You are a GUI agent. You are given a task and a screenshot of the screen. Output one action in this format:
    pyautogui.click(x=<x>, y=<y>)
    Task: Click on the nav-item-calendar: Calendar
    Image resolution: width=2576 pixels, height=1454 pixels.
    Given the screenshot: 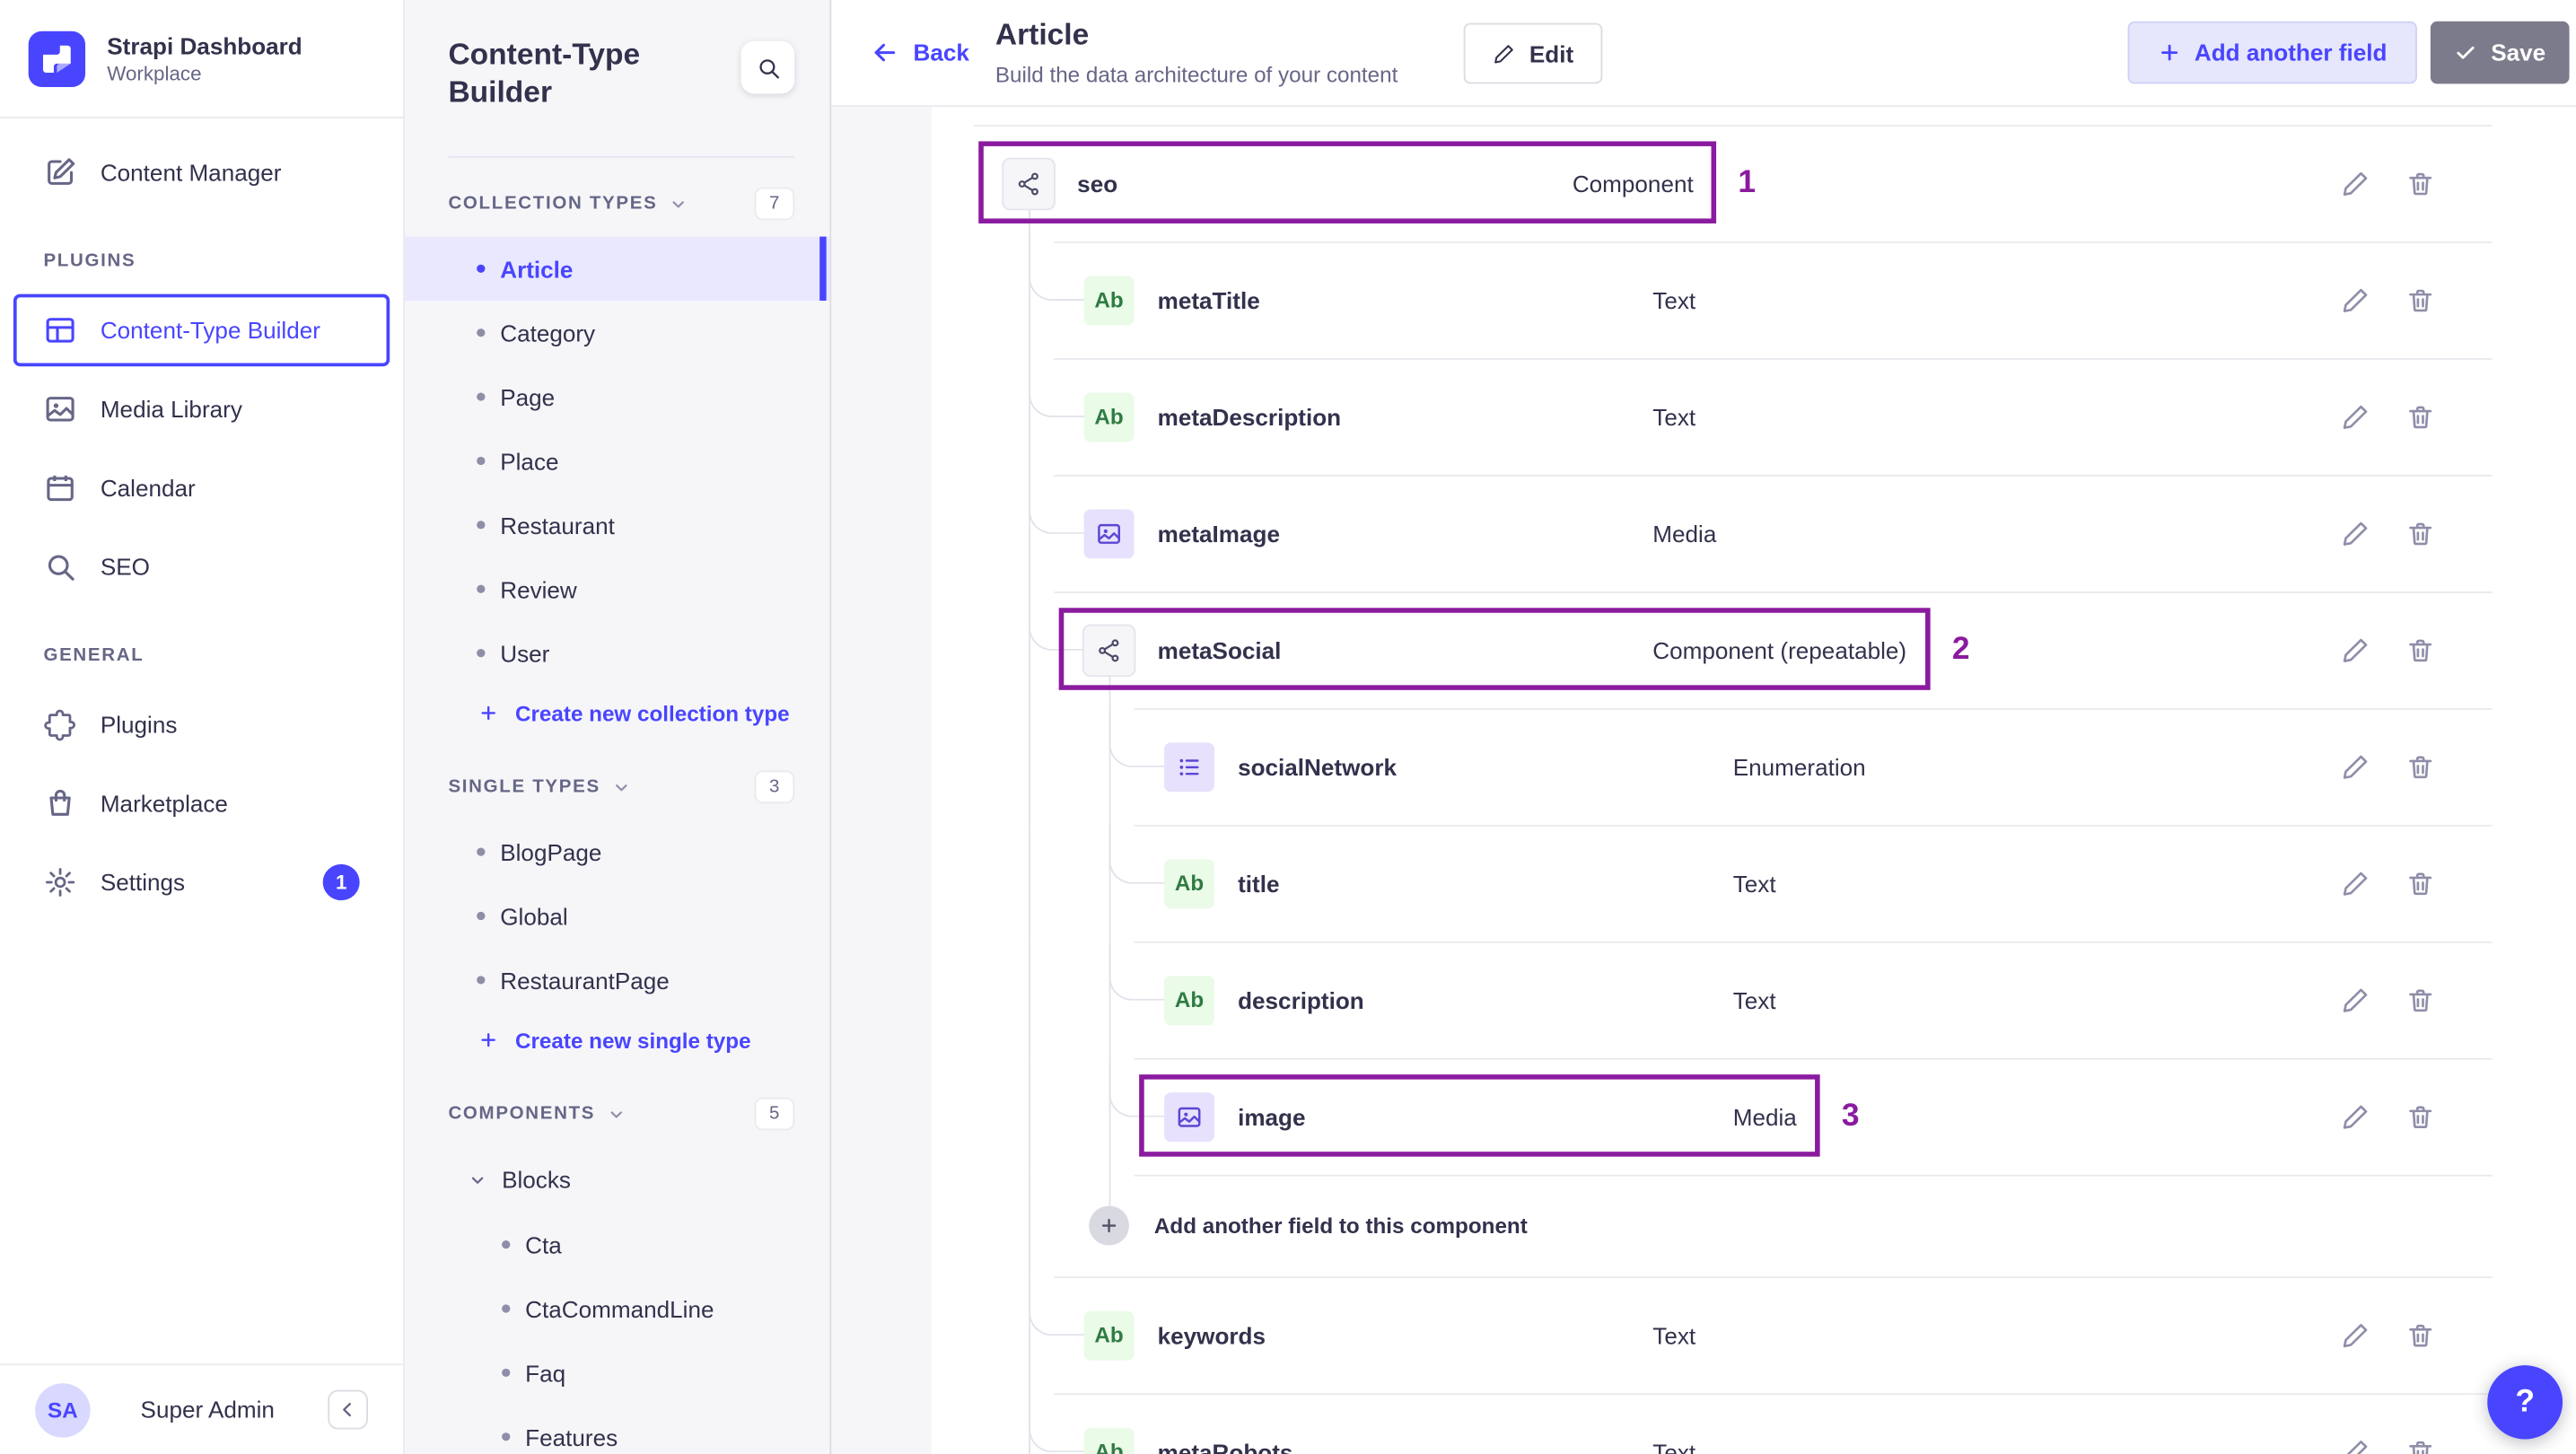 What is the action you would take?
    pyautogui.click(x=201, y=488)
    